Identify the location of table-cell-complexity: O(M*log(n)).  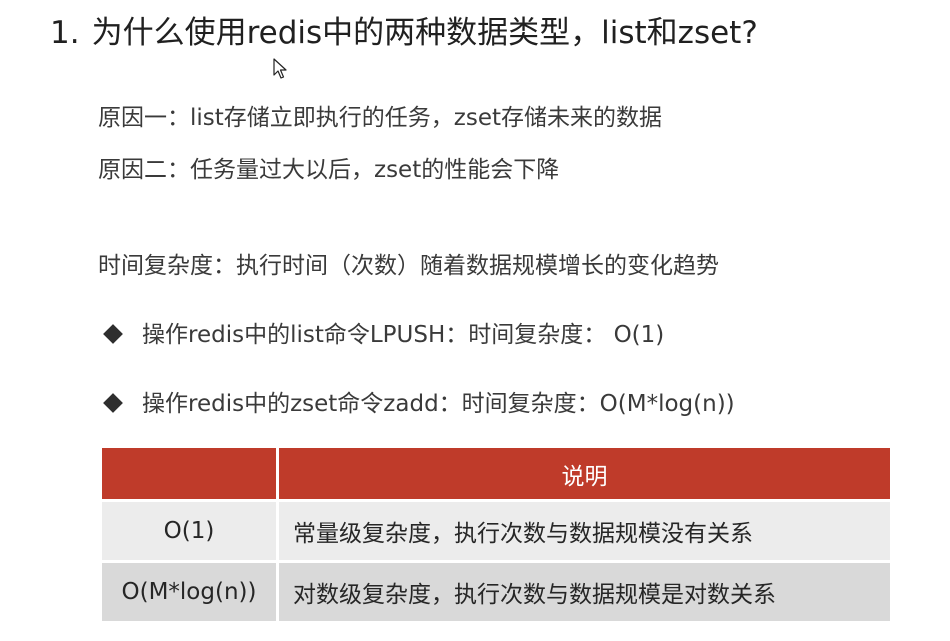
(190, 592).